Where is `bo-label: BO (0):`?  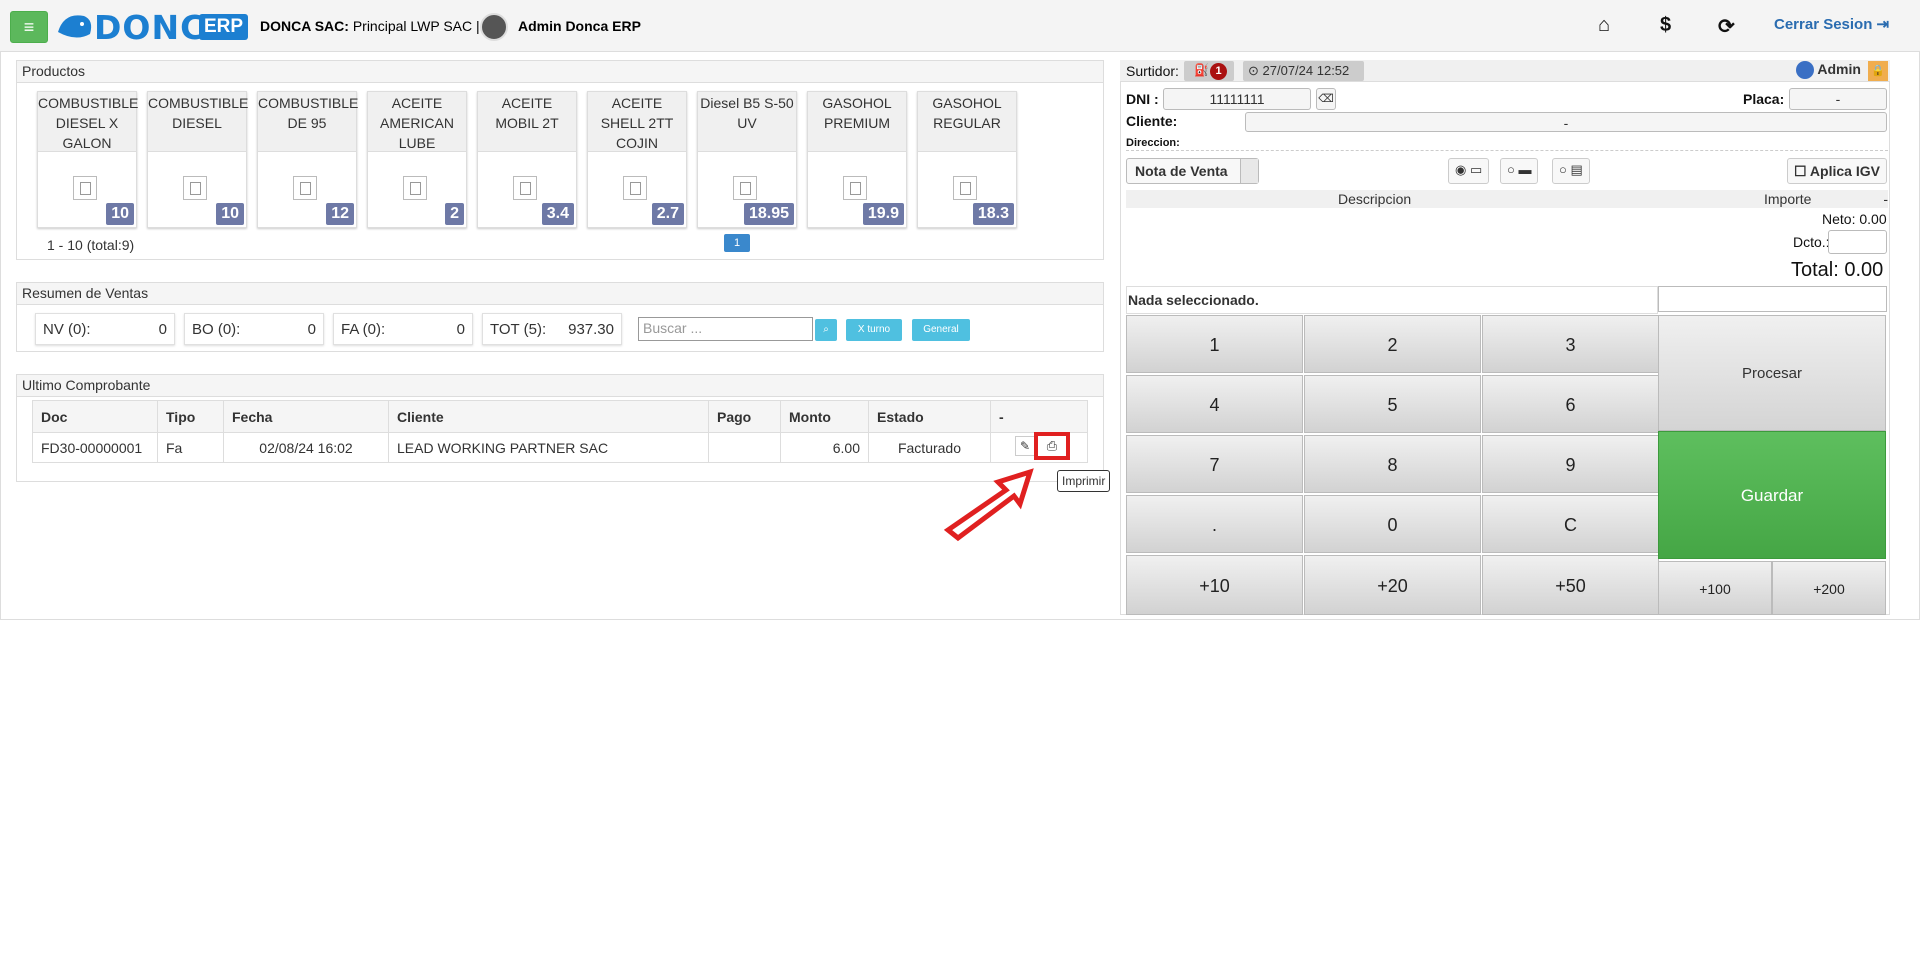
bo-label: BO (0): is located at coordinates (216, 329).